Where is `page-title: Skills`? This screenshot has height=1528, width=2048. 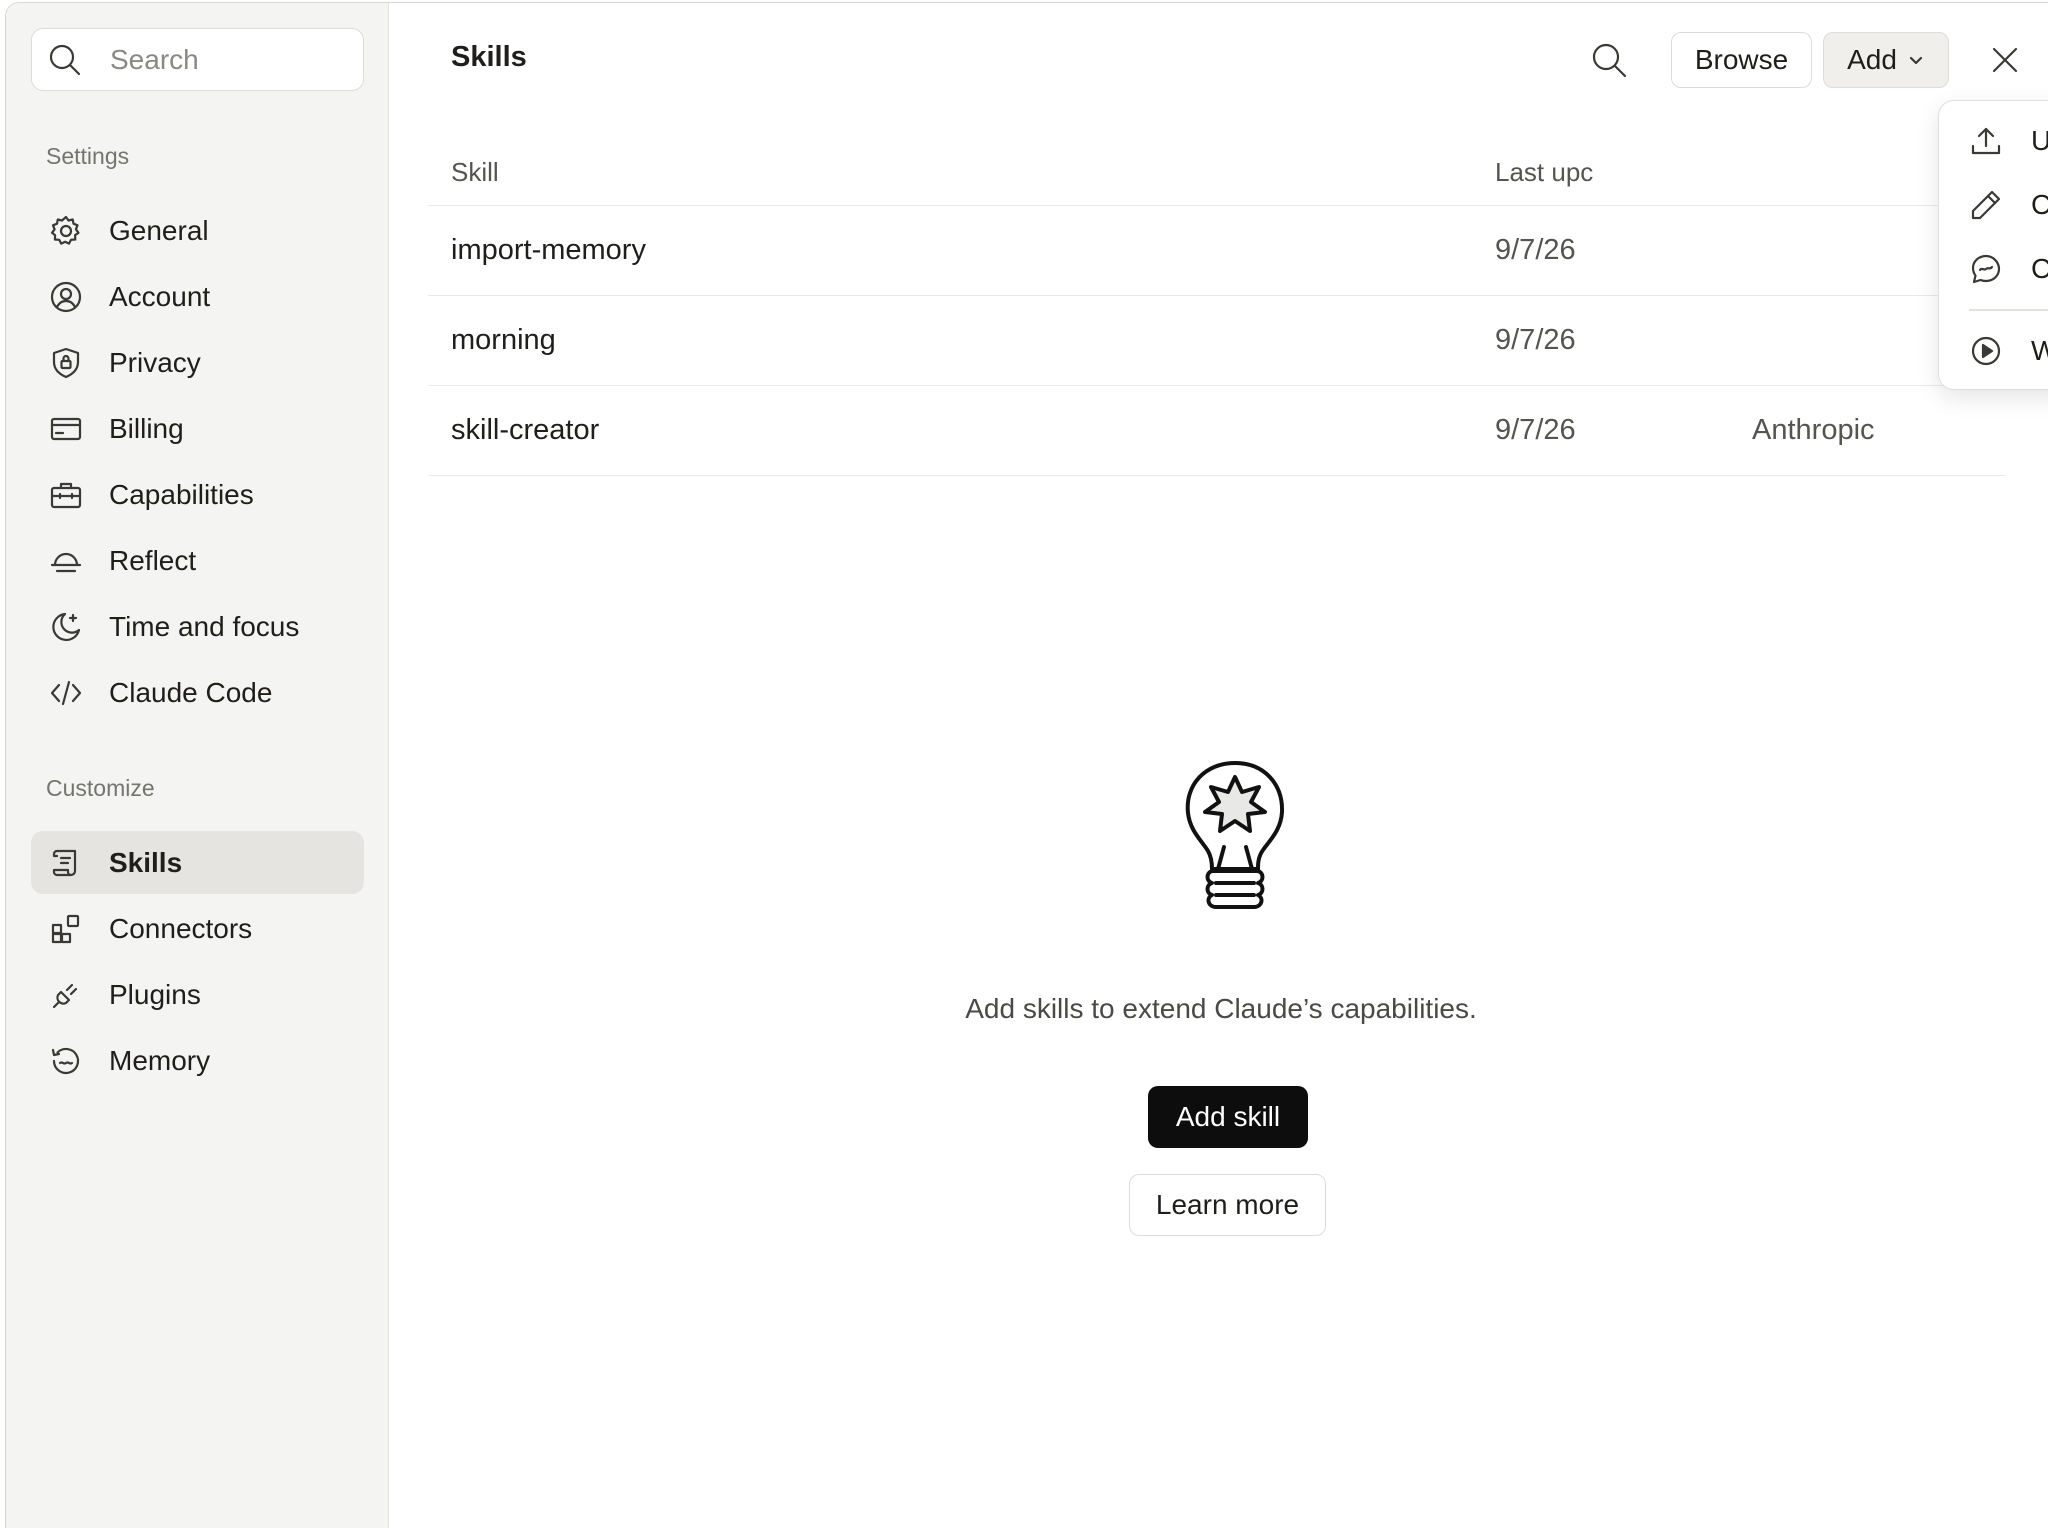
page-title: Skills is located at coordinates (489, 57).